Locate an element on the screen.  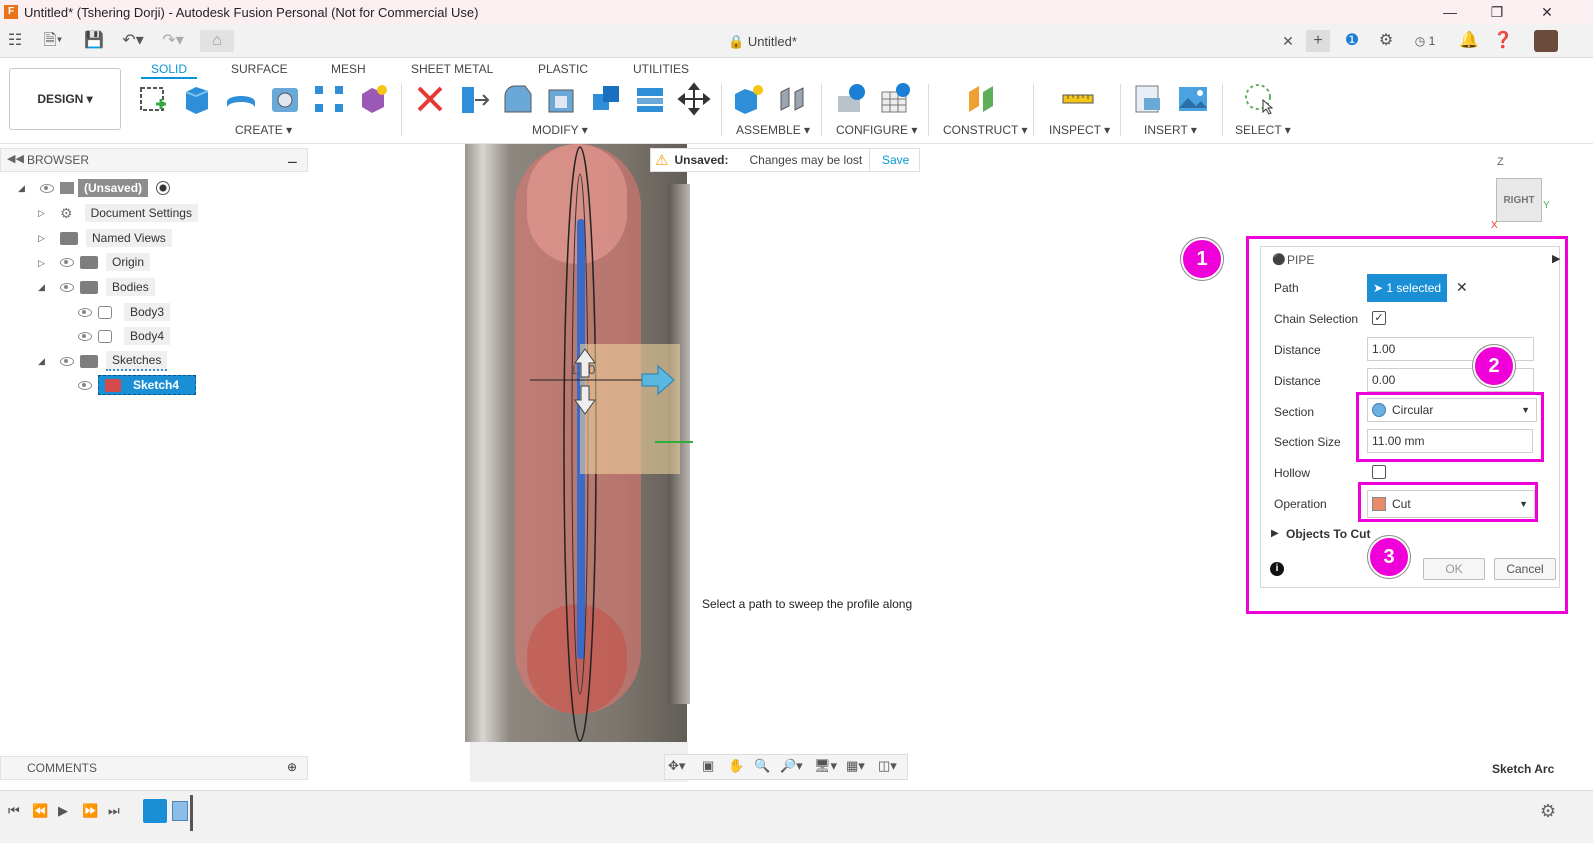
construct-menu: CONSTRUCT ▾ is located at coordinates (985, 130).